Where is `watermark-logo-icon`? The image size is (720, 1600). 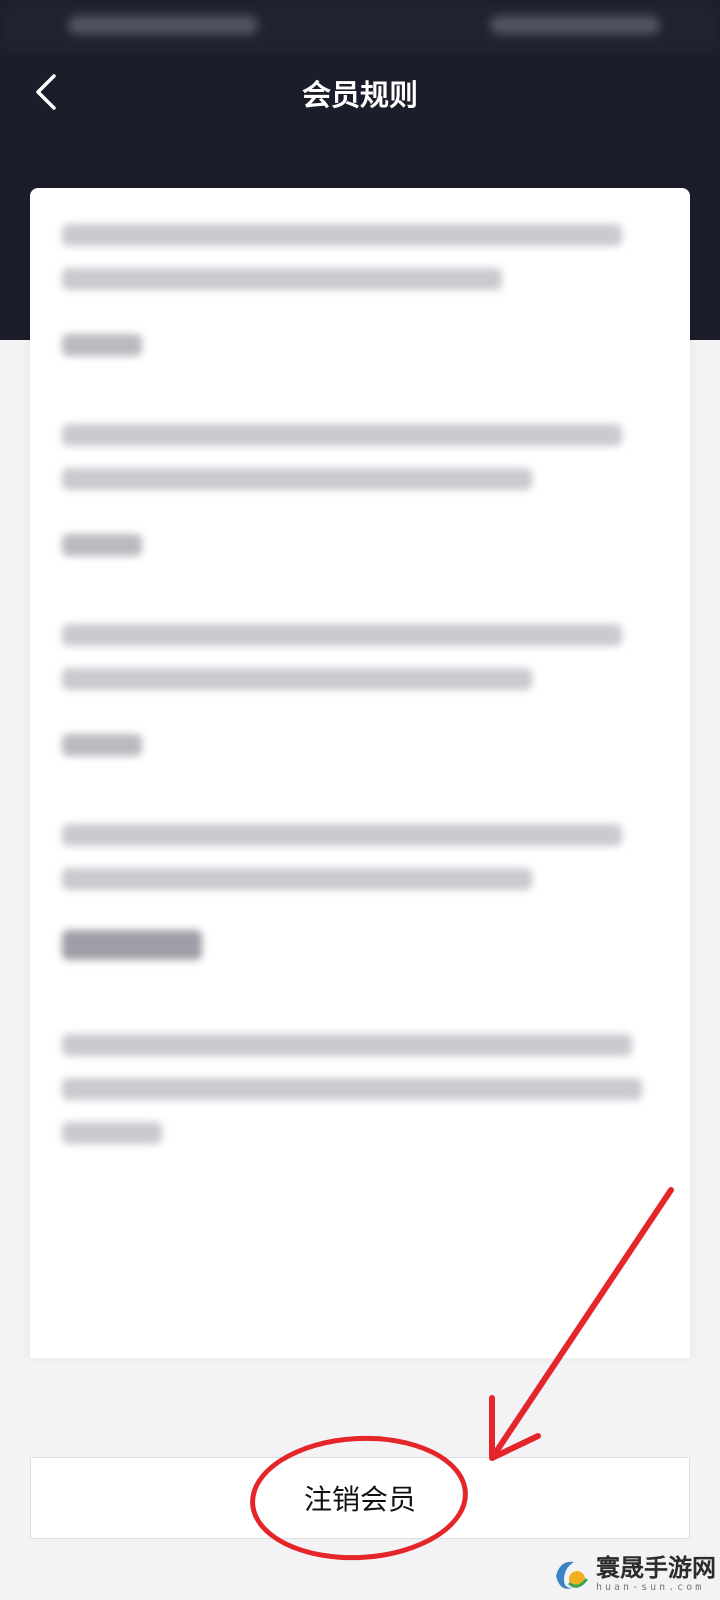 watermark-logo-icon is located at coordinates (572, 1575).